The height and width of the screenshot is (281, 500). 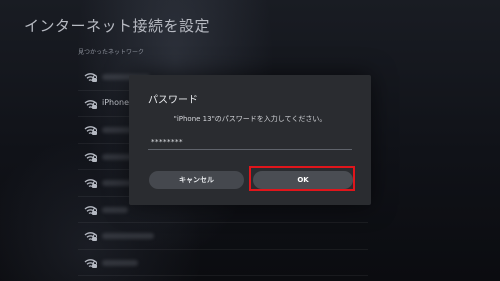 I want to click on dialog-message: "iPhone 13"のパスワードを入力してください。, so click(x=250, y=119).